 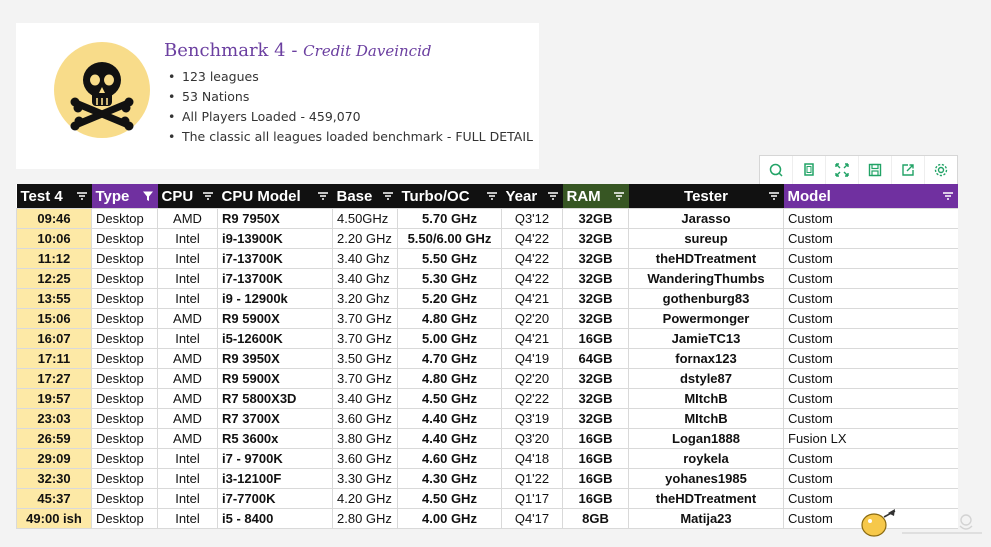 I want to click on header-turbo-oc: Turbo/OC, so click(x=449, y=196).